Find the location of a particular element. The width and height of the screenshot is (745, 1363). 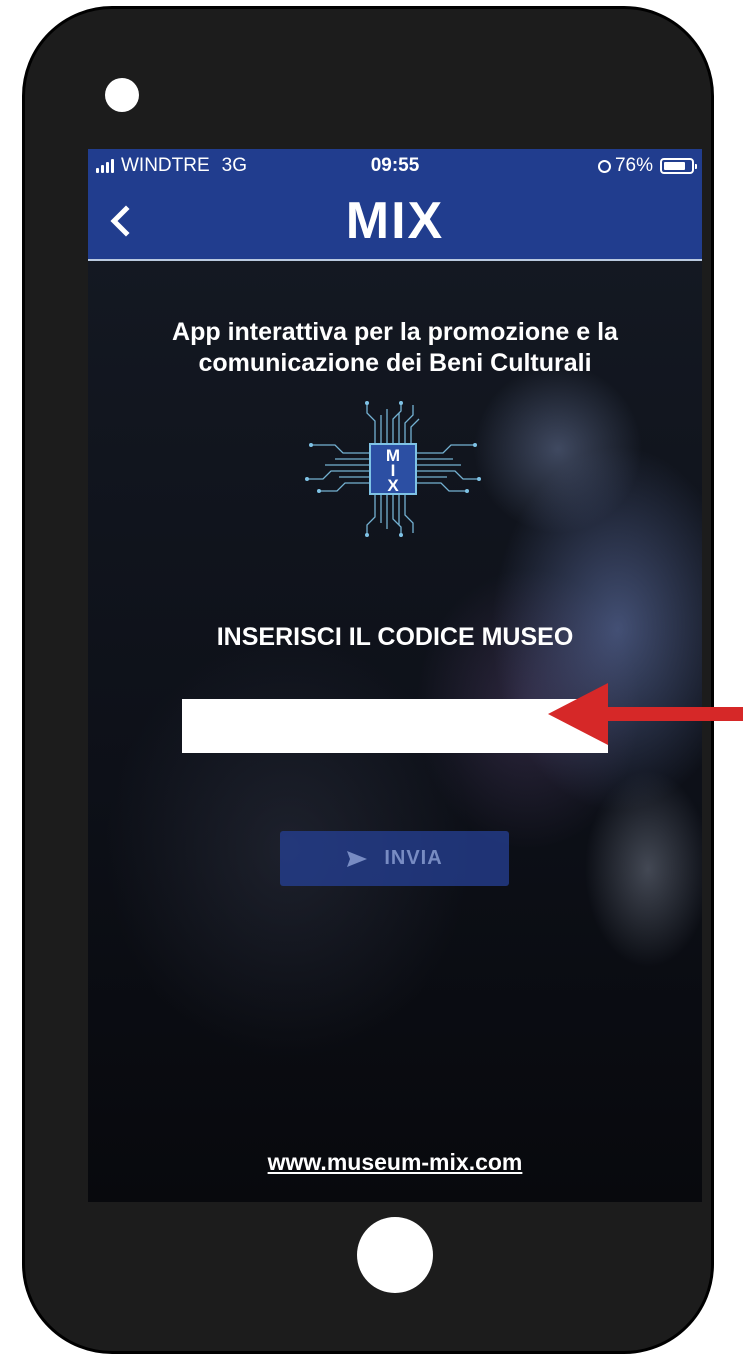

home-button is located at coordinates (395, 1255).